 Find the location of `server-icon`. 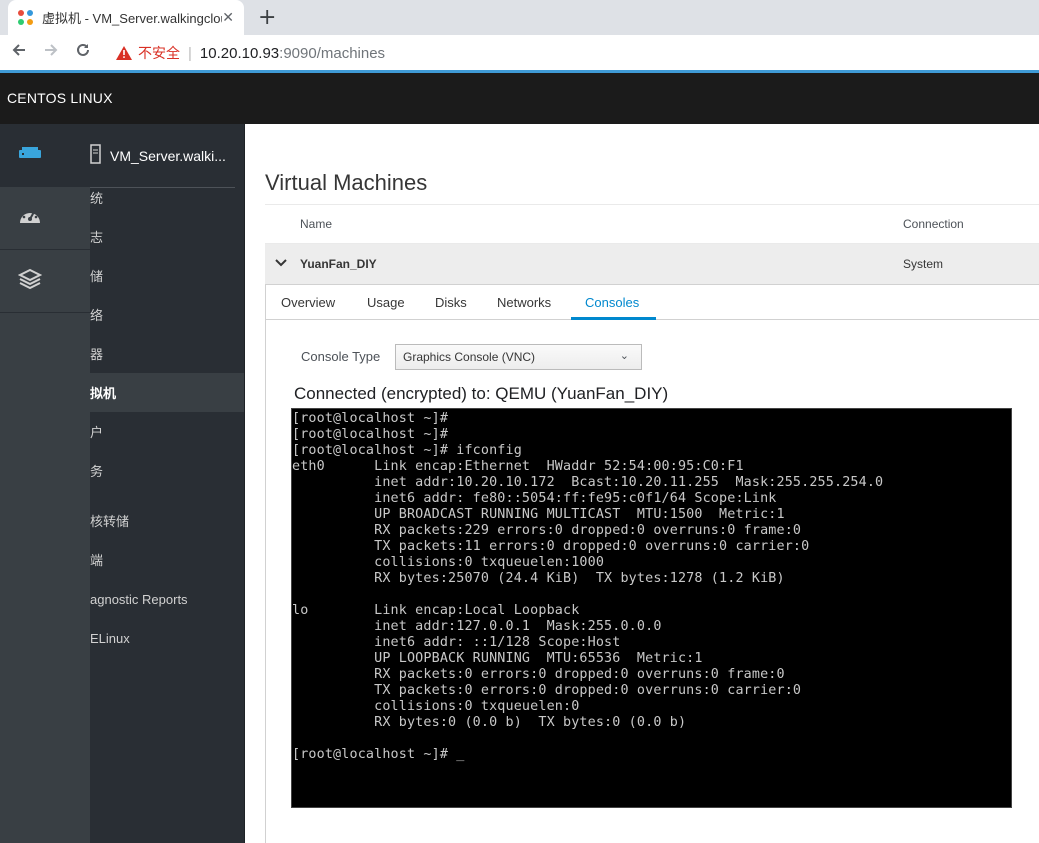

server-icon is located at coordinates (30, 155).